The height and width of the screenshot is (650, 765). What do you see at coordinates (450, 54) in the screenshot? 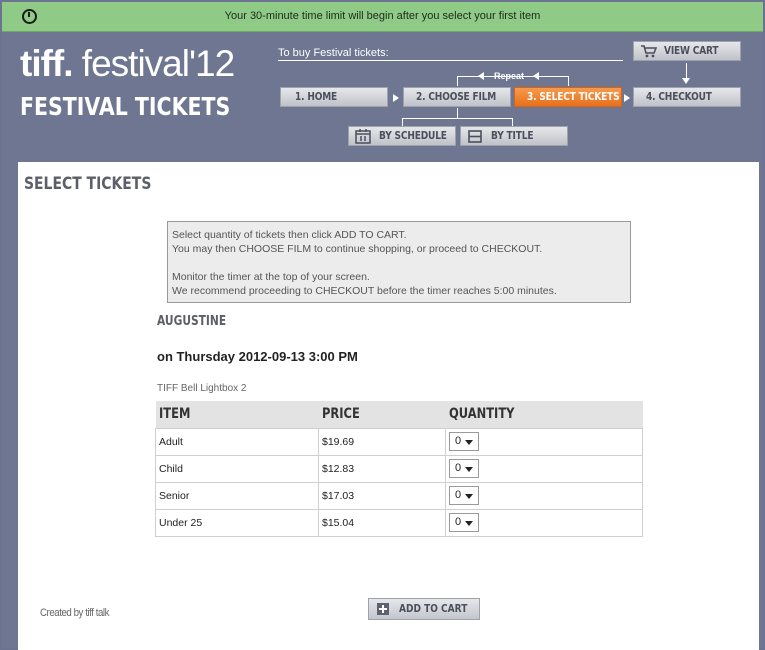
I see `buy-label: To buy Festival tickets:` at bounding box center [450, 54].